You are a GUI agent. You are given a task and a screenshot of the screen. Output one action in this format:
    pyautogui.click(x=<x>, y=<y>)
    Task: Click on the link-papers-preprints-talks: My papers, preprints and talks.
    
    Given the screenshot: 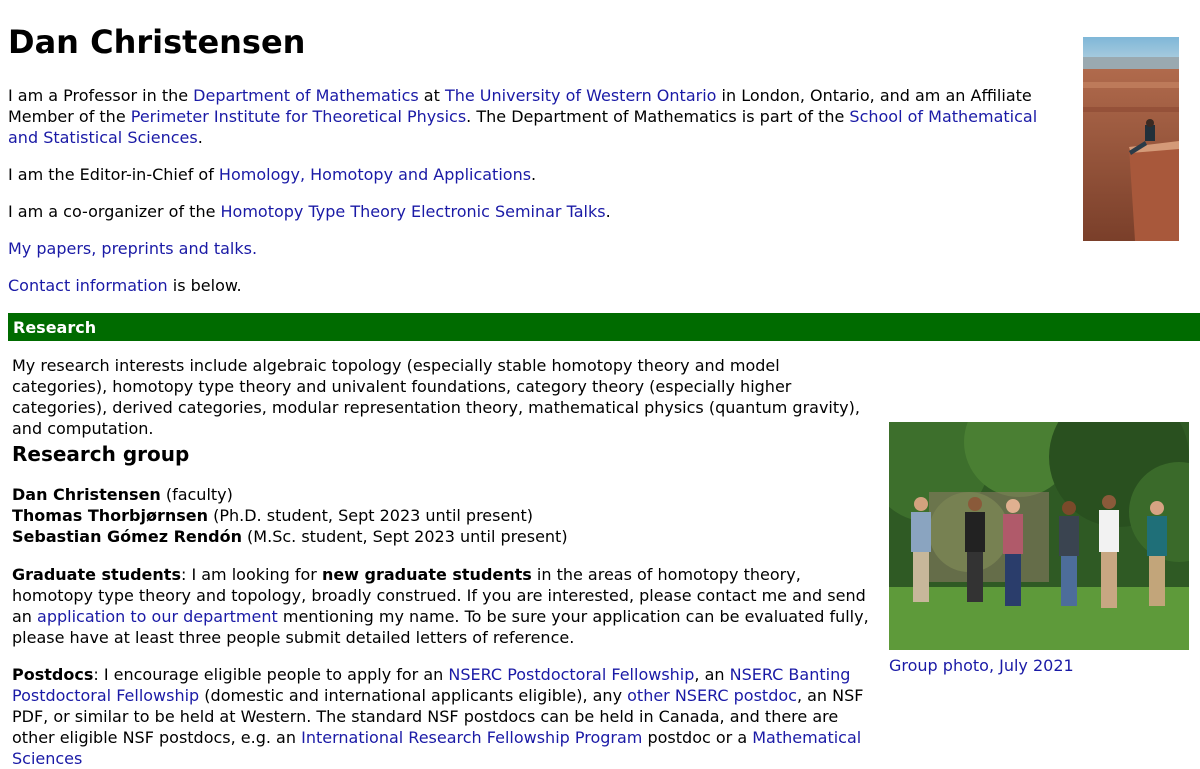 What is the action you would take?
    pyautogui.click(x=132, y=248)
    